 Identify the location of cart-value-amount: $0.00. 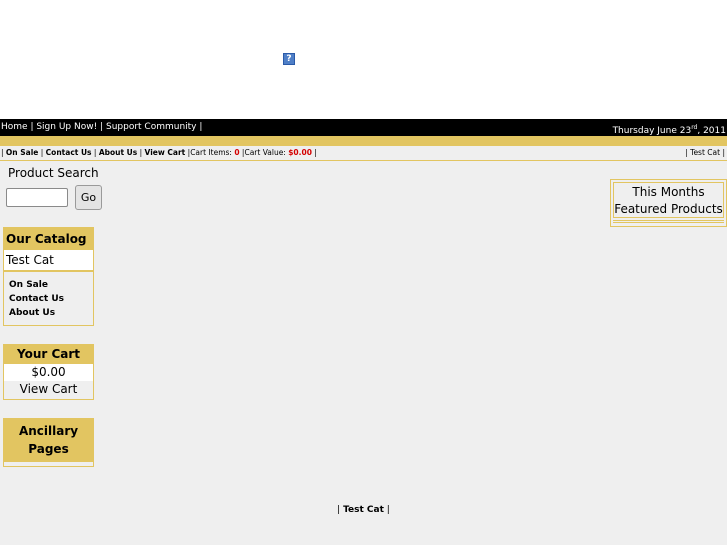
(300, 152).